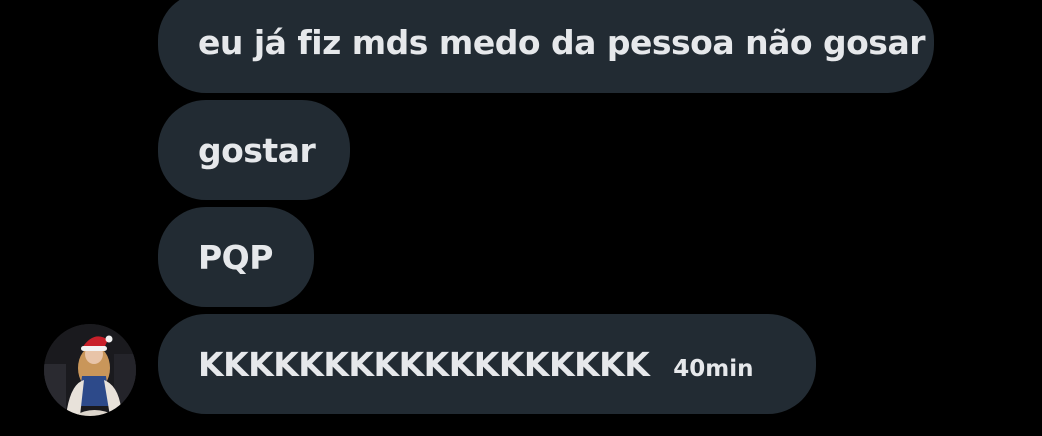  Describe the element at coordinates (257, 150) in the screenshot. I see `message-text: gostar` at that location.